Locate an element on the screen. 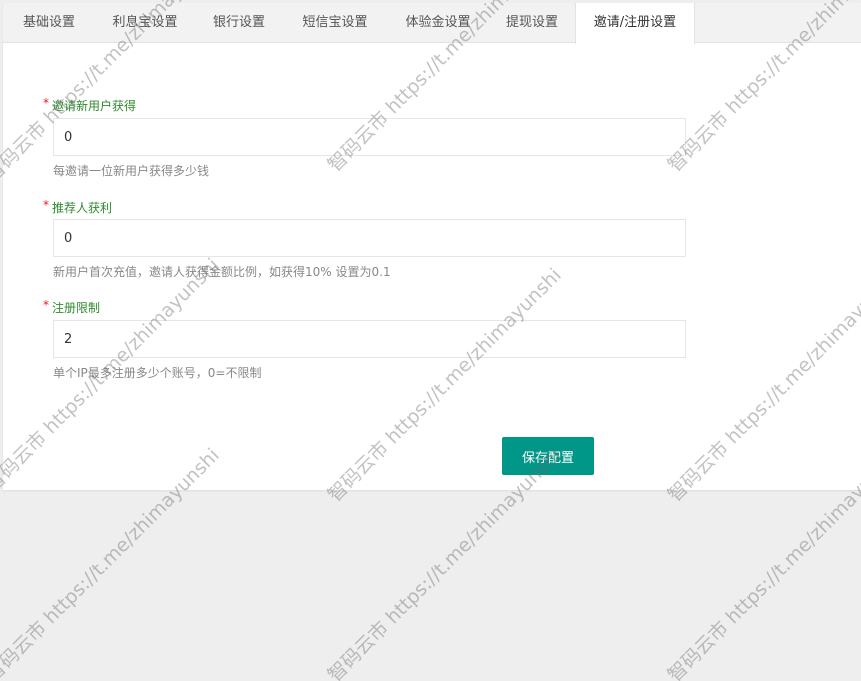 The image size is (861, 681). tab-basic-settings: 基础设置 is located at coordinates (49, 23).